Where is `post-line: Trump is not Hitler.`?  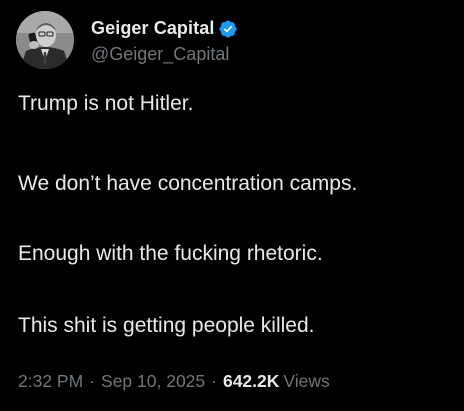 post-line: Trump is not Hitler. is located at coordinates (106, 103).